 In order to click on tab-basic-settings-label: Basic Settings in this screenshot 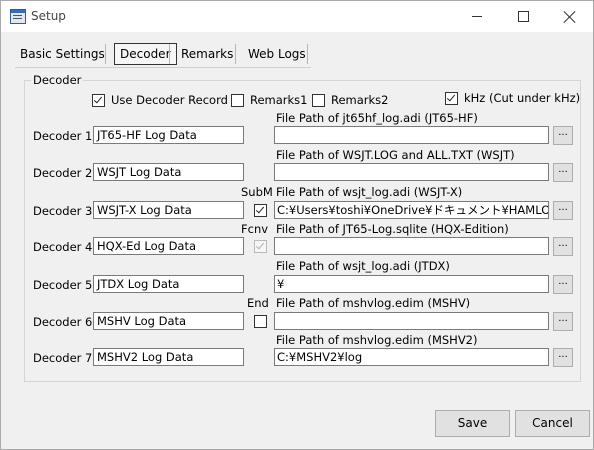, I will do `click(62, 54)`.